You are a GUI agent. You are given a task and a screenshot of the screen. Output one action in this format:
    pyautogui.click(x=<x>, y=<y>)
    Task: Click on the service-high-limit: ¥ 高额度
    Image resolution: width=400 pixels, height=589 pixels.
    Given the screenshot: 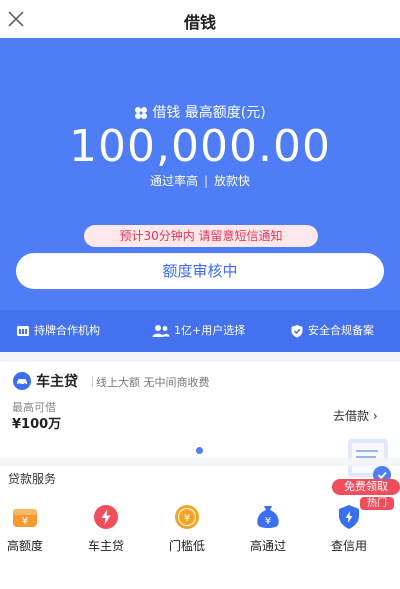 What is the action you would take?
    pyautogui.click(x=30, y=528)
    